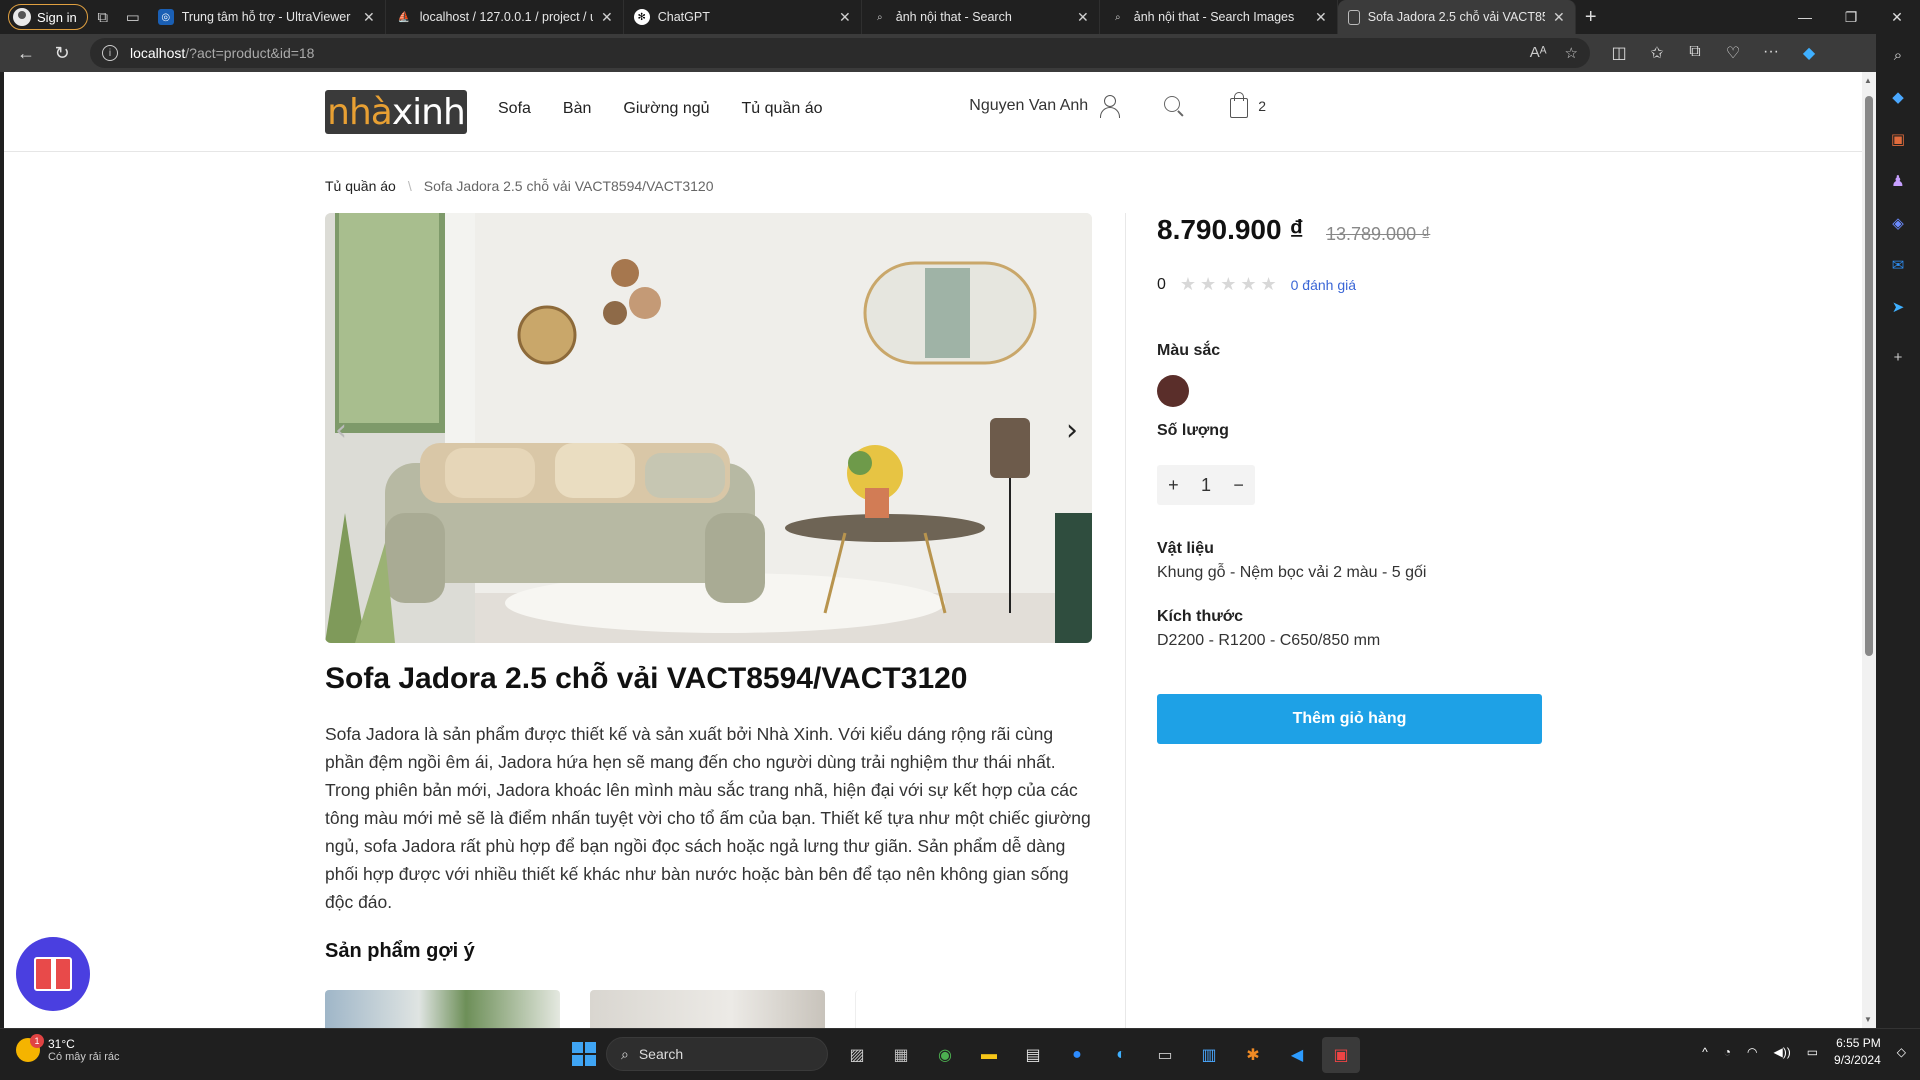  I want to click on browser-tab: ◎ Trung tâm hỗ trợ - UltraViewer ✕, so click(267, 17).